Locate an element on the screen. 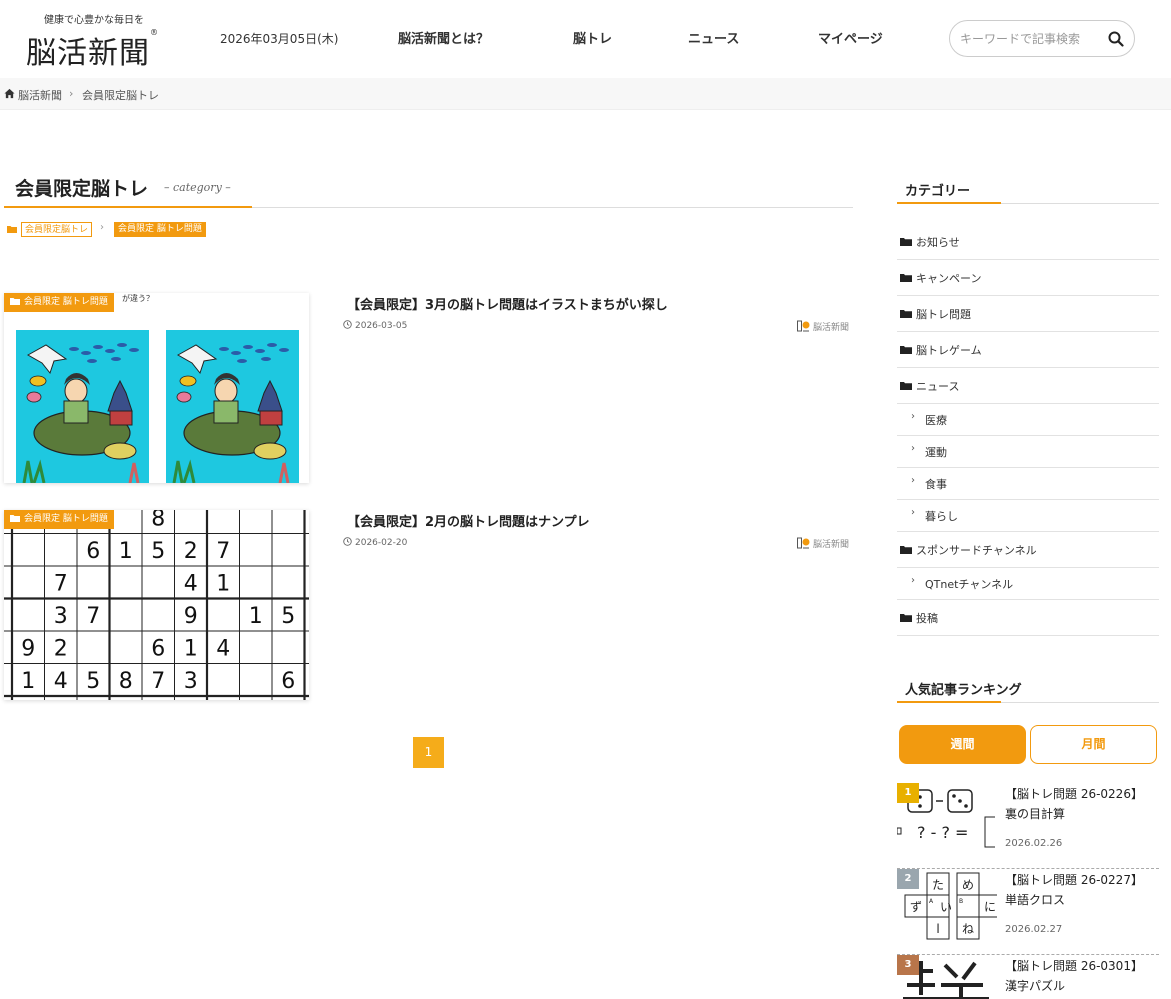 Image resolution: width=1171 pixels, height=999 pixels. search-box is located at coordinates (1042, 38).